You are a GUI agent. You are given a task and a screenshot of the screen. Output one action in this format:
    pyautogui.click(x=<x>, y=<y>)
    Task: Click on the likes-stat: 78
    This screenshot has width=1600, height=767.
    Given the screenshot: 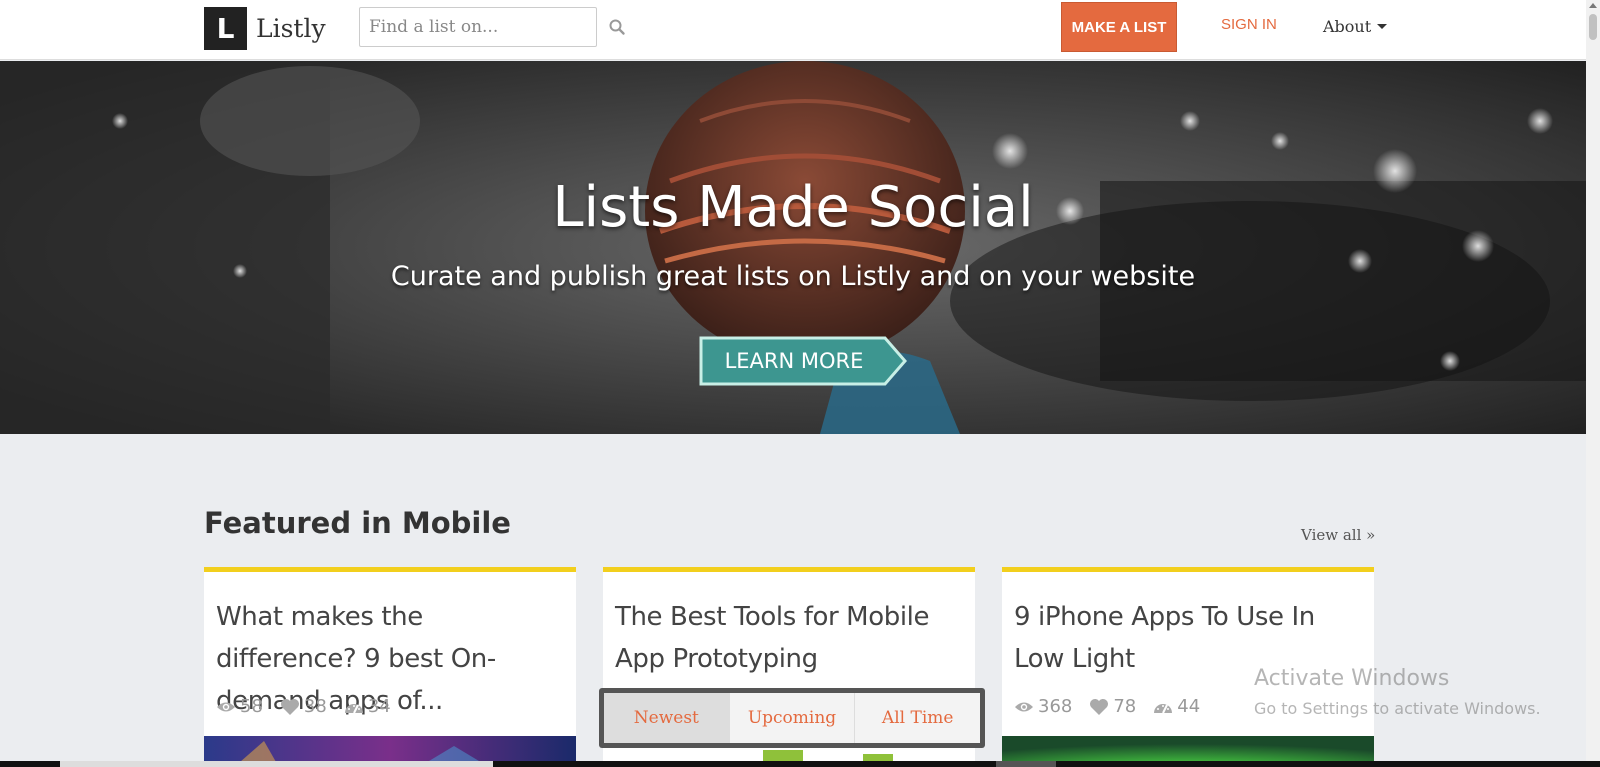 What is the action you would take?
    pyautogui.click(x=1112, y=706)
    